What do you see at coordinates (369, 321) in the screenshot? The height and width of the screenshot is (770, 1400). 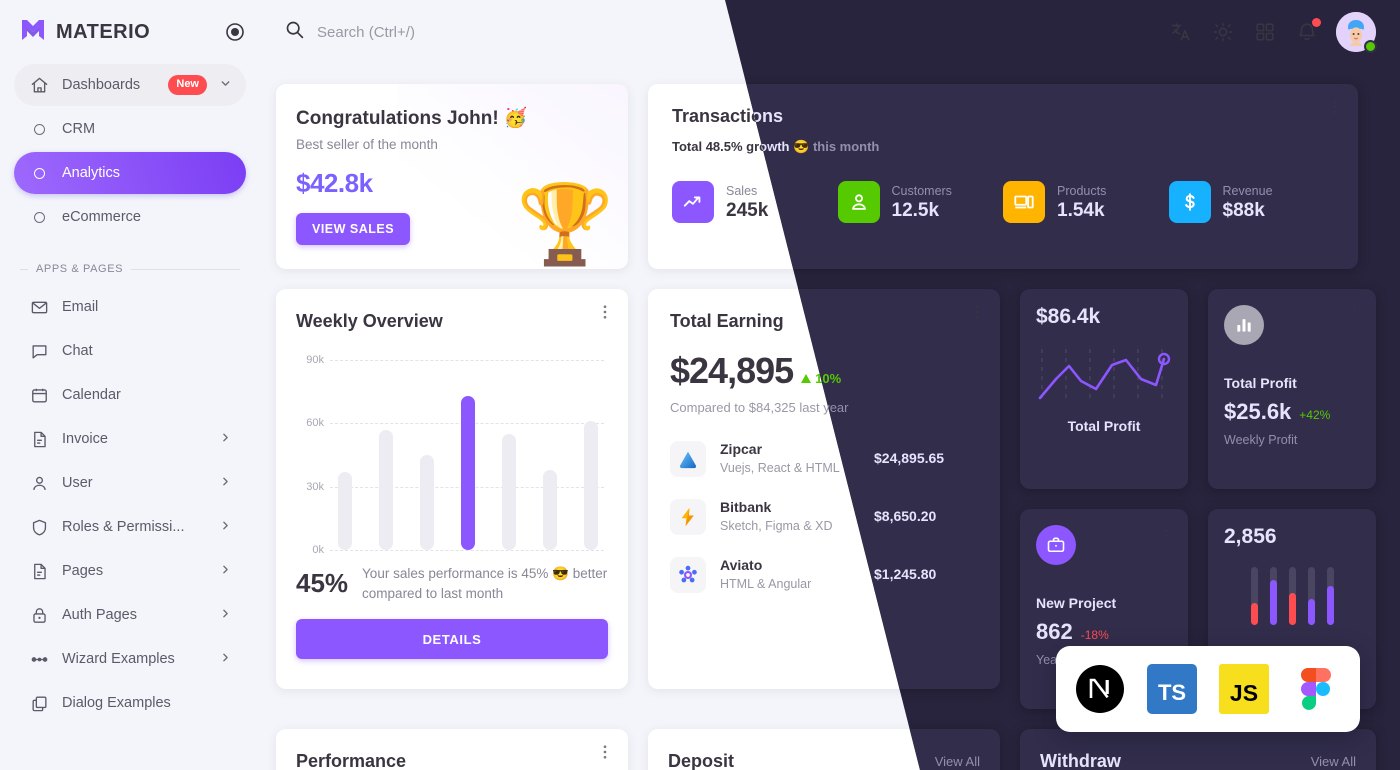 I see `weekly-overview-title: Weekly Overview` at bounding box center [369, 321].